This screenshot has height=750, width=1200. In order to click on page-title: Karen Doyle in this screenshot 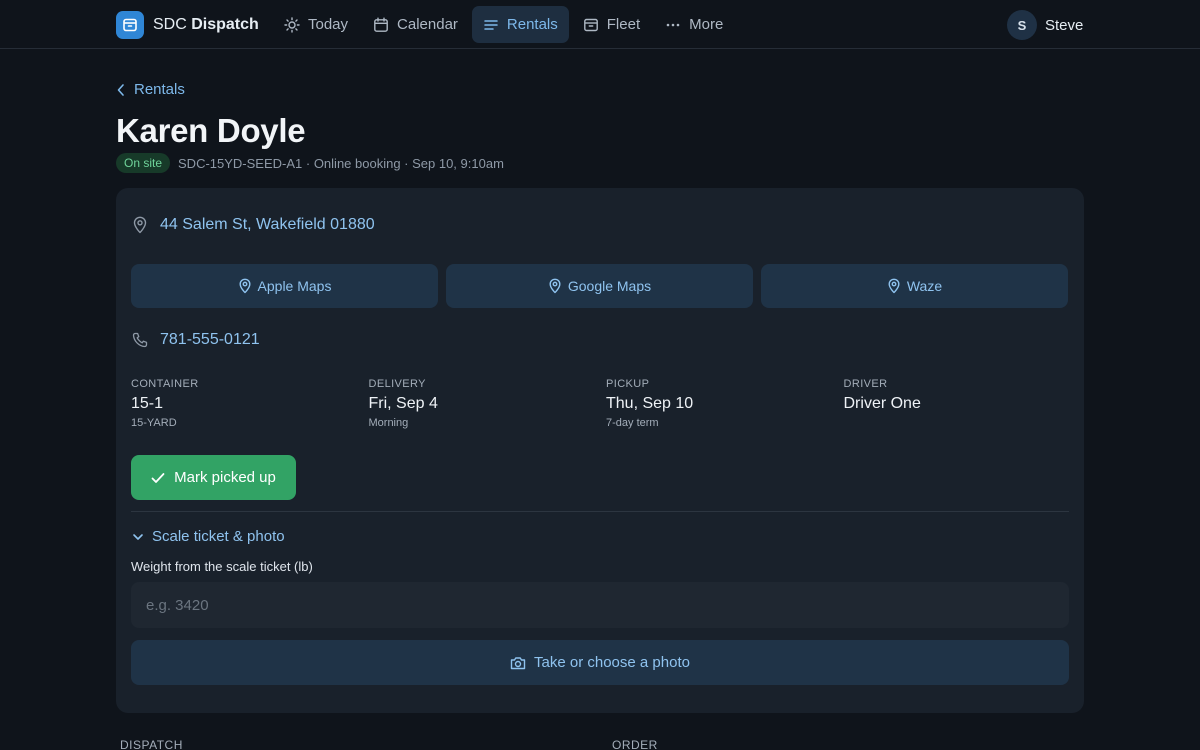, I will do `click(211, 130)`.